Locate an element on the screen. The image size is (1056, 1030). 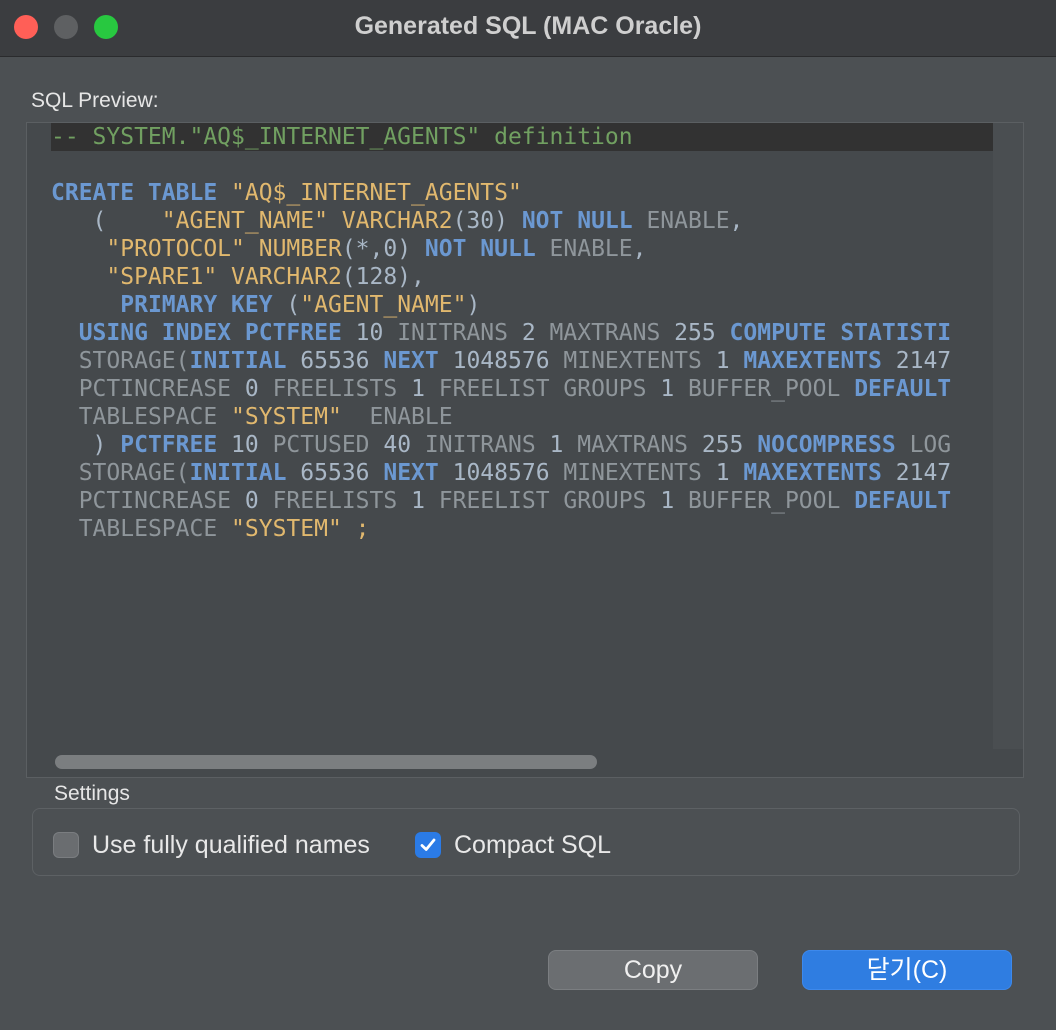
code-token: MAXEXTENTS is located at coordinates (819, 361).